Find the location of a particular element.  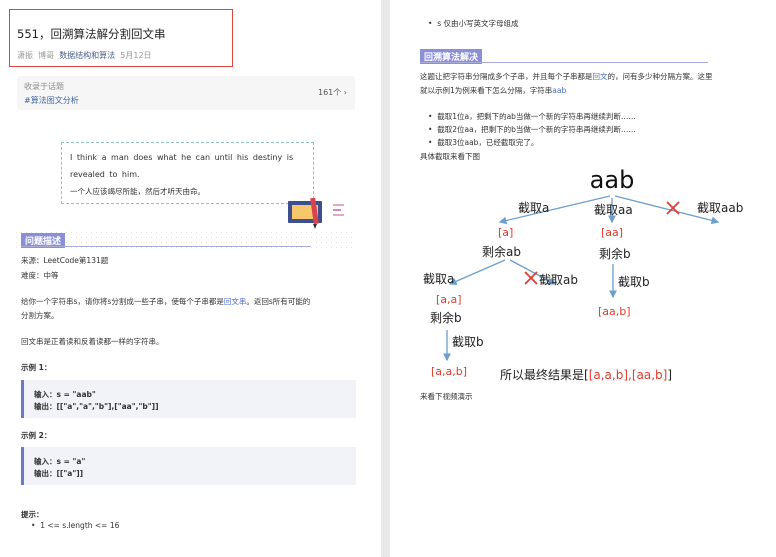

example1-input: 输入：s = "aab" is located at coordinates (65, 394).